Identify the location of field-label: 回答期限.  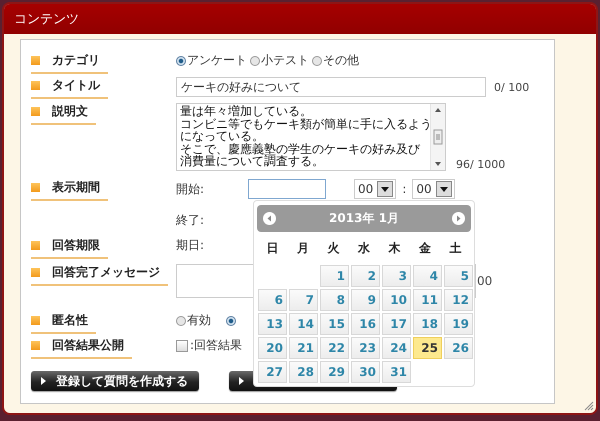
(69, 248).